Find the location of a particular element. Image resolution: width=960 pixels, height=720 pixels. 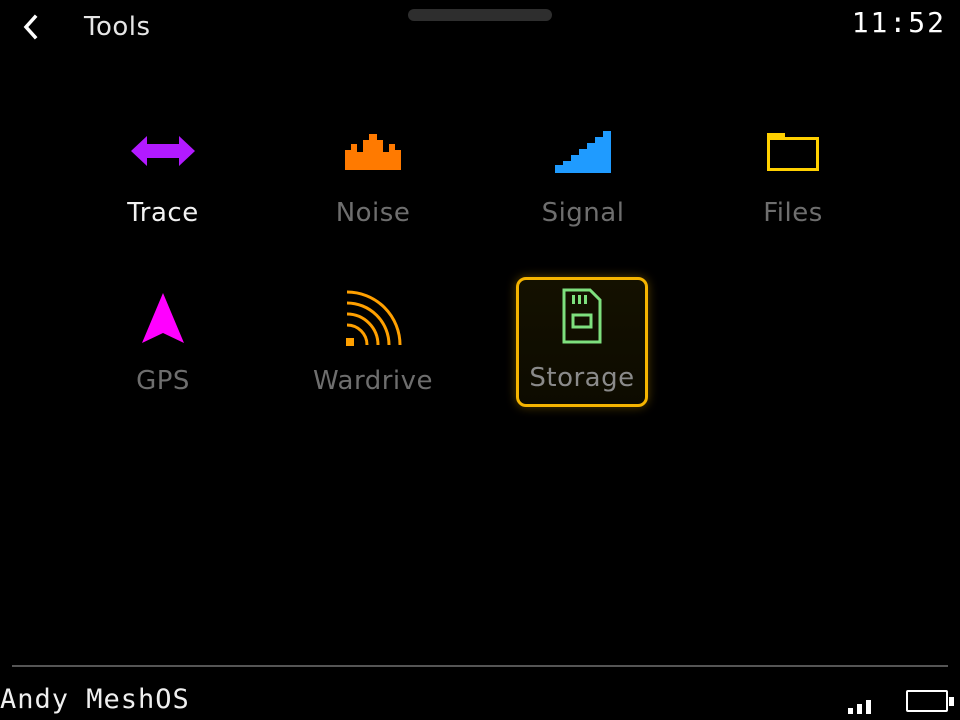

crown-icon is located at coordinates (373, 152).